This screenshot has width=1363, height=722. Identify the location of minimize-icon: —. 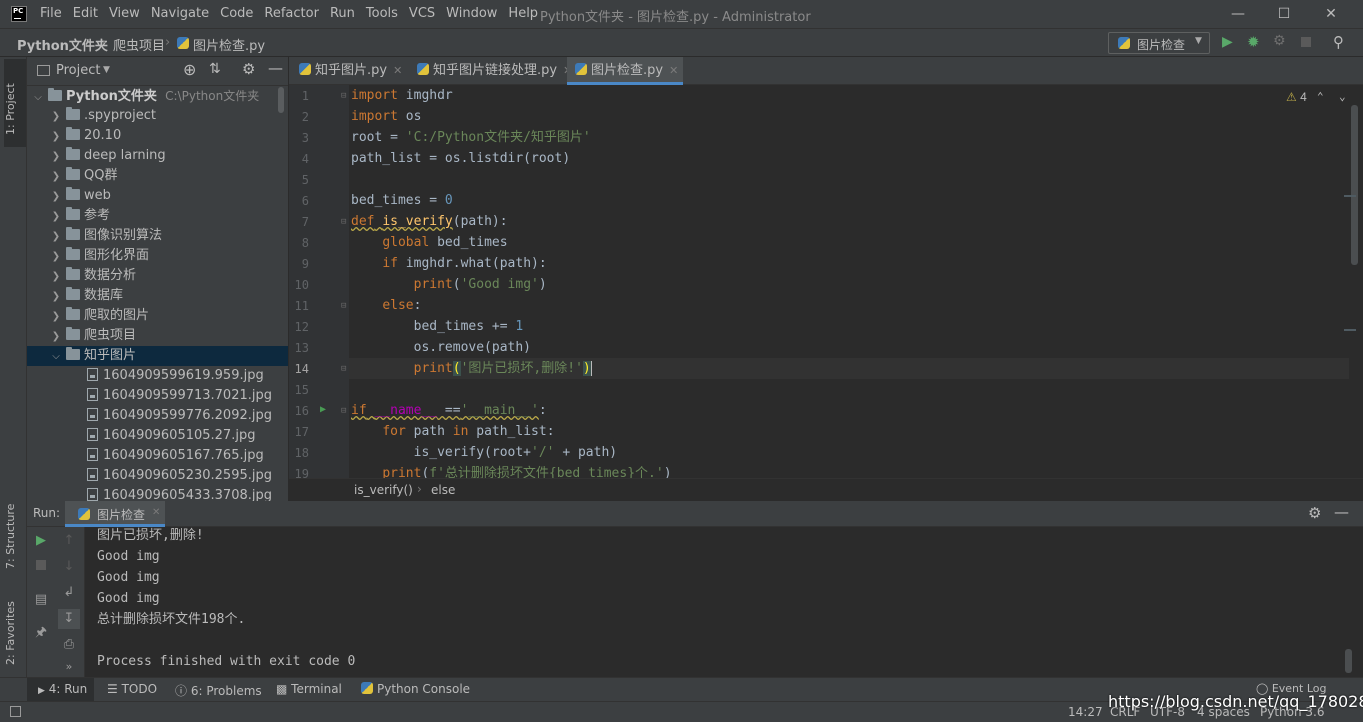
(1238, 14).